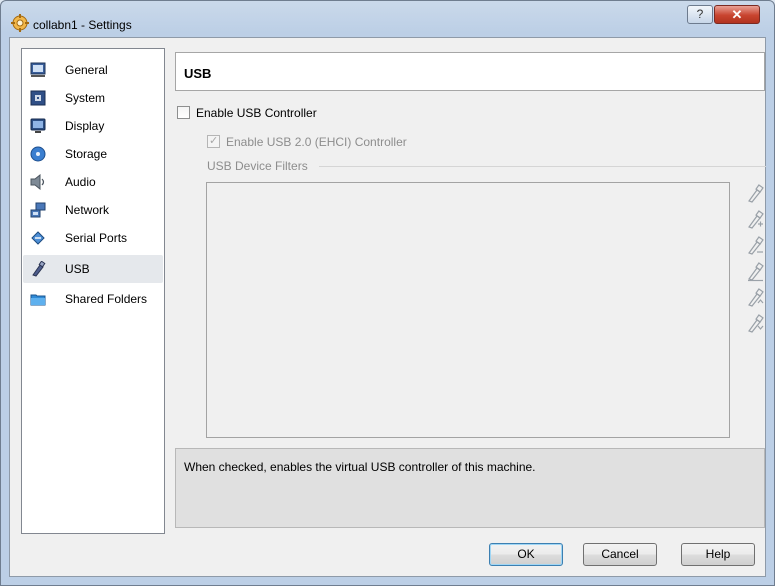  What do you see at coordinates (755, 194) in the screenshot?
I see `add-filter-icon` at bounding box center [755, 194].